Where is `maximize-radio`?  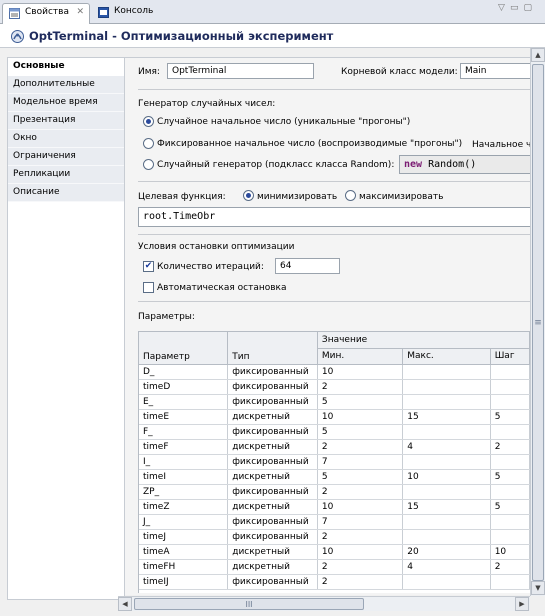
maximize-radio is located at coordinates (350, 195).